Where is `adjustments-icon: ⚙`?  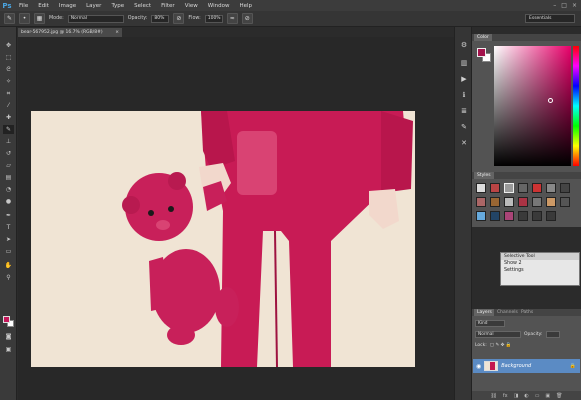 adjustments-icon: ⚙ is located at coordinates (464, 45).